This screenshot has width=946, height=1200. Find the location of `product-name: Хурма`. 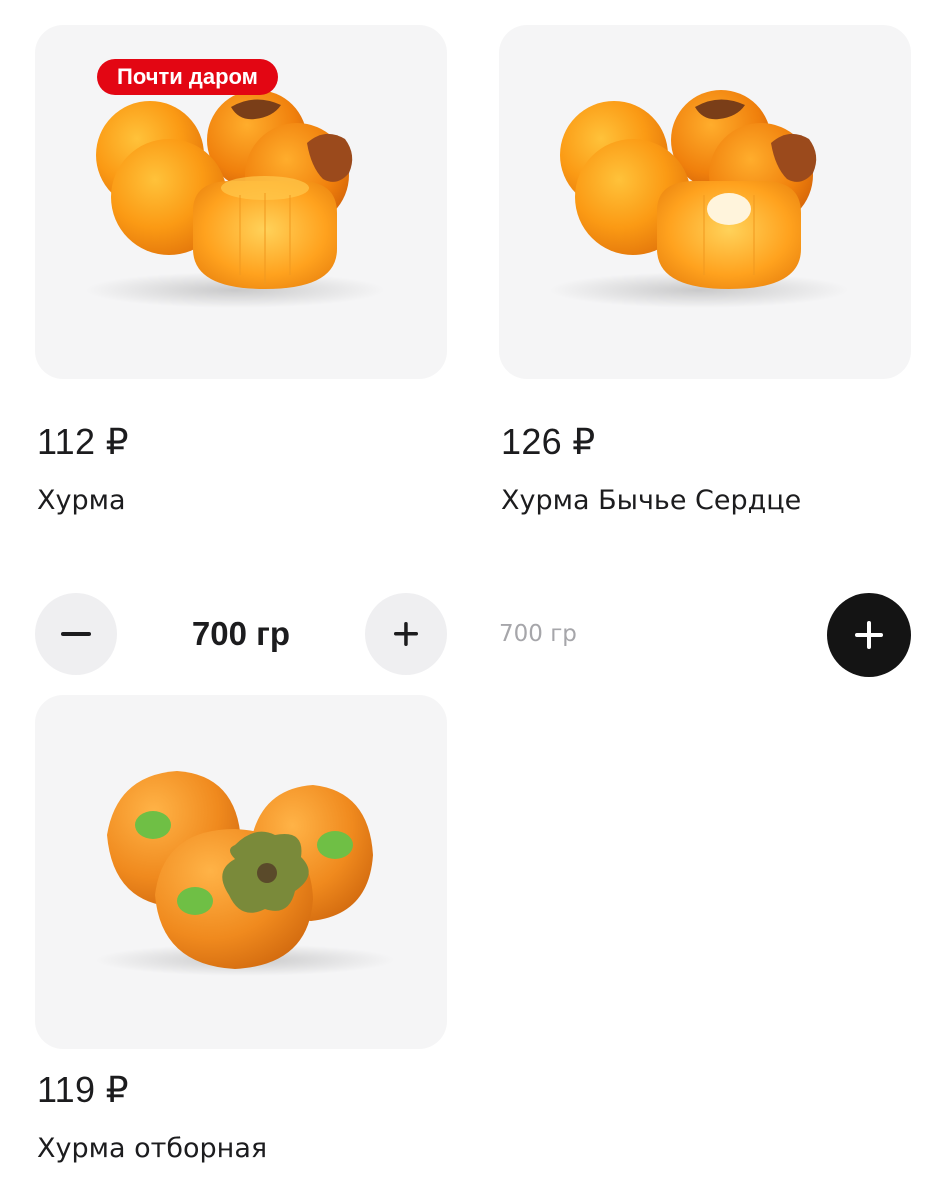

product-name: Хурма is located at coordinates (81, 500).